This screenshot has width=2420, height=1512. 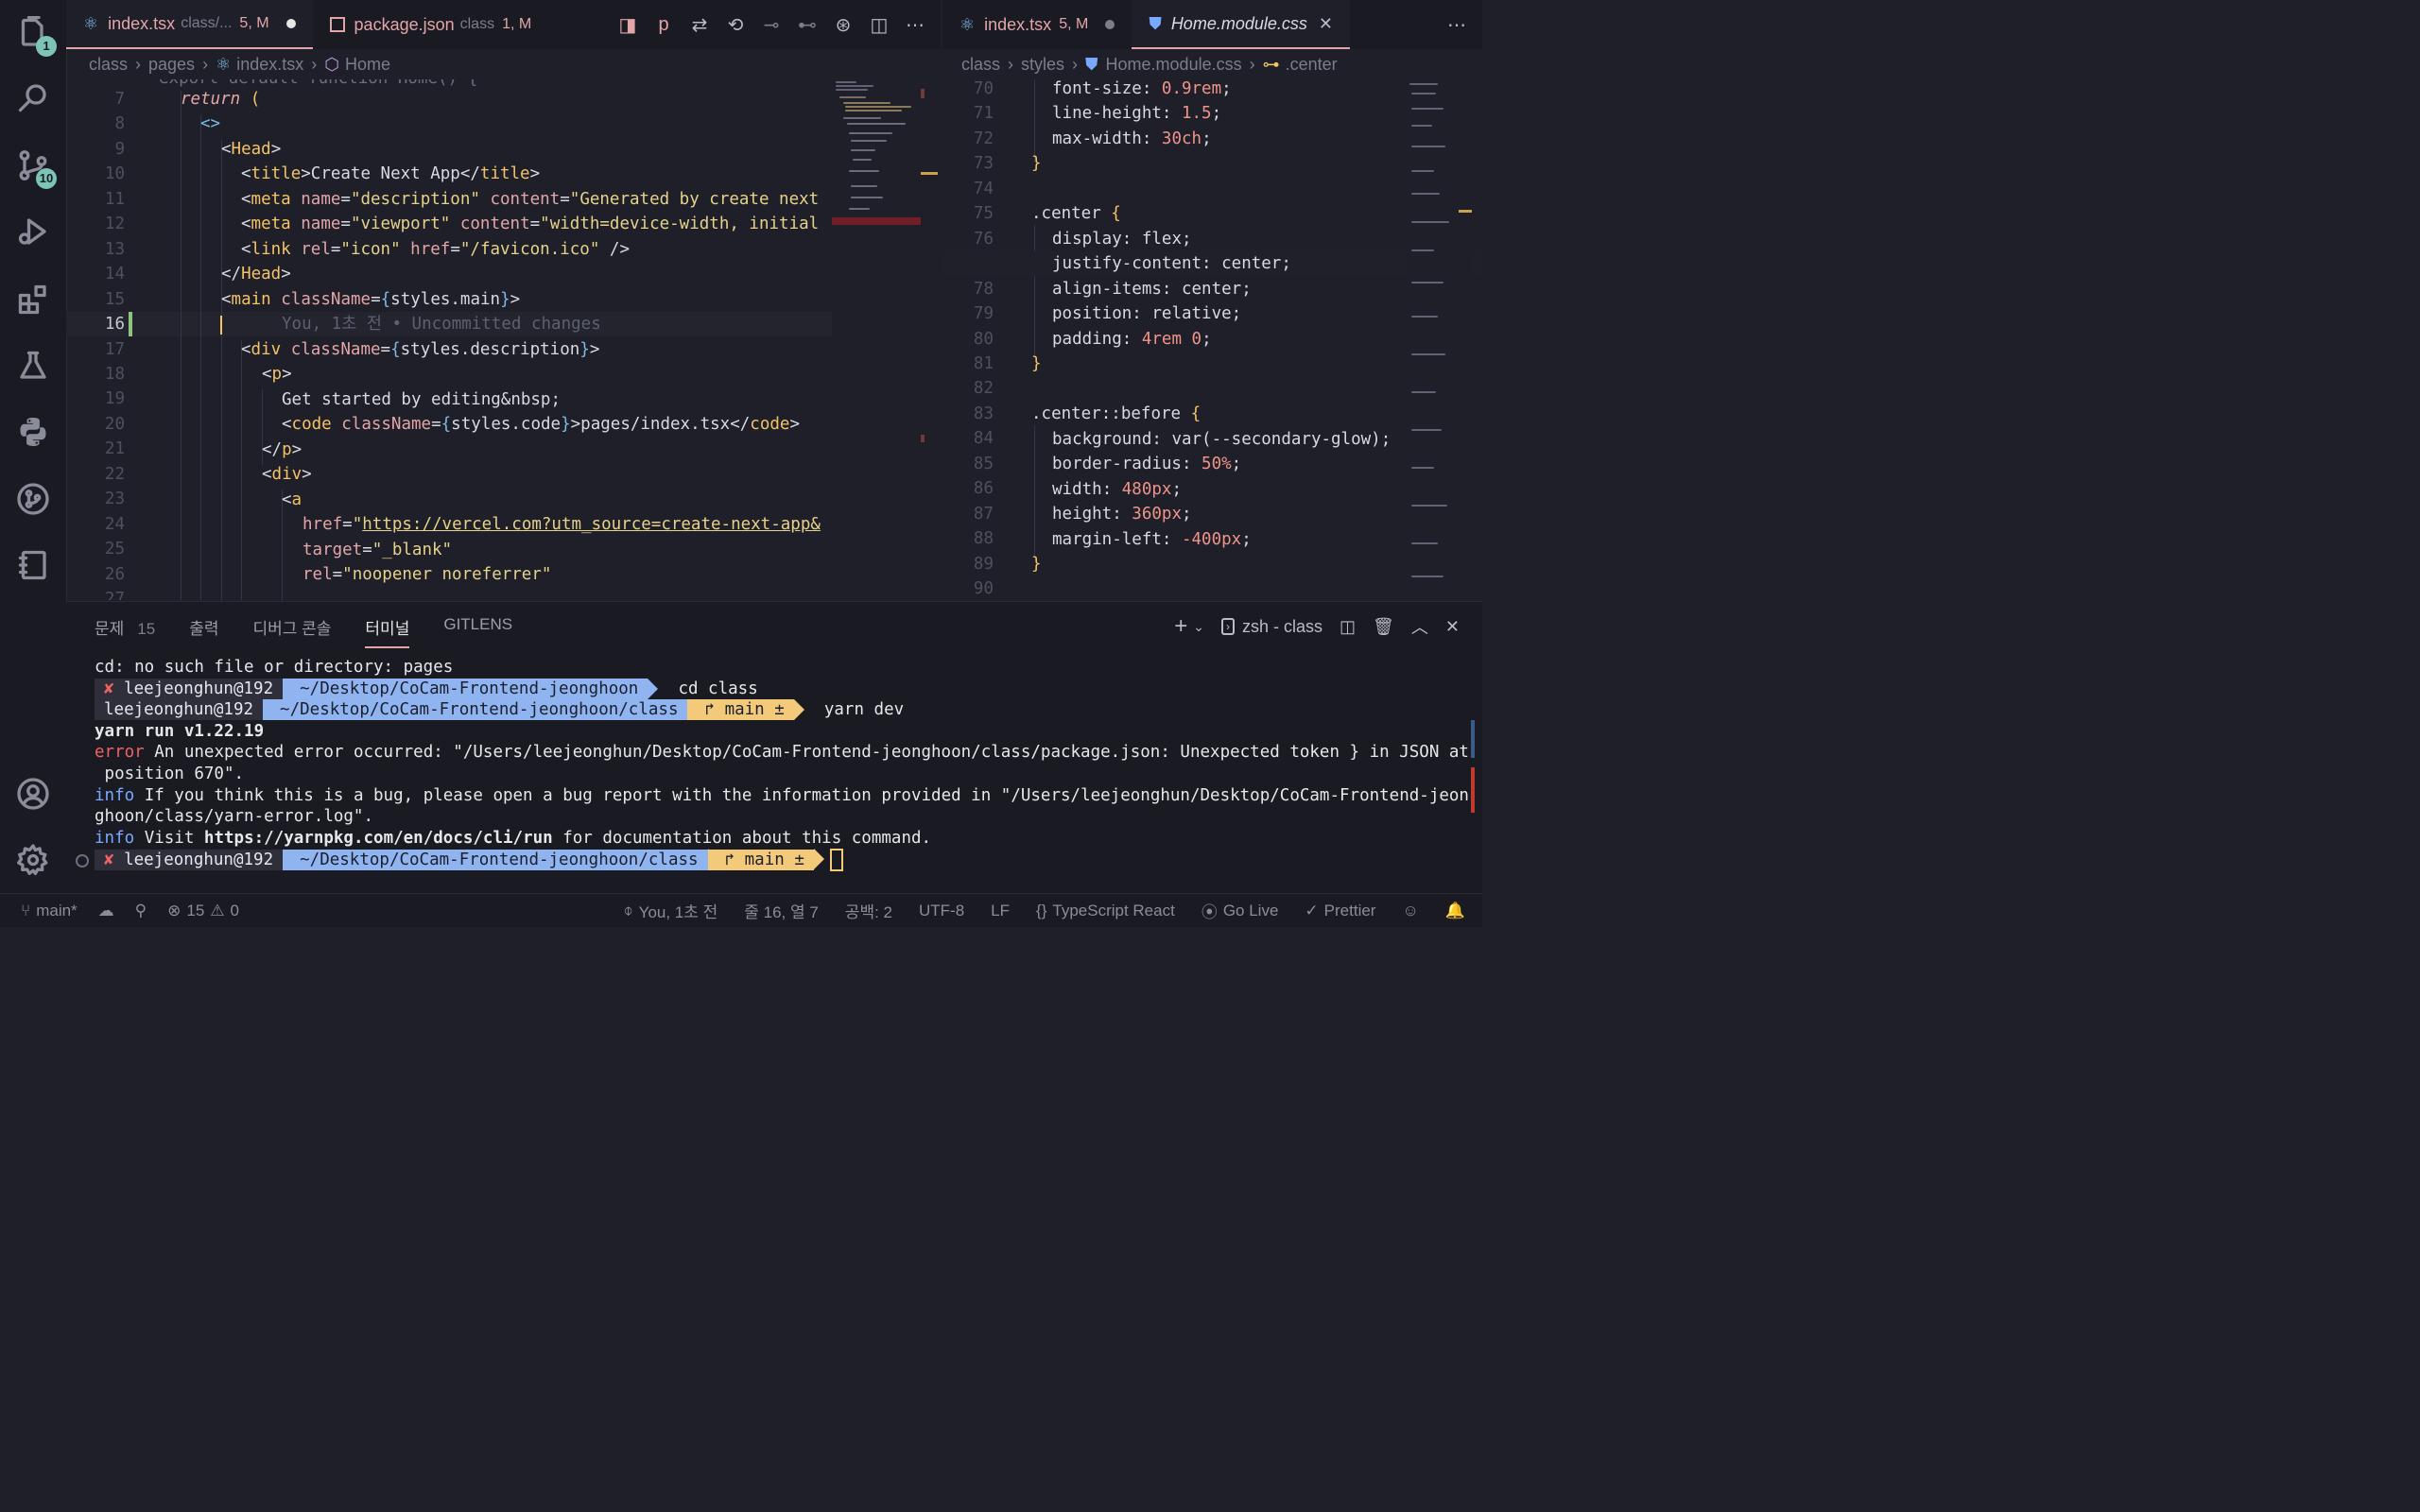 What do you see at coordinates (1105, 911) in the screenshot?
I see `language-mode: {} TypeScript React` at bounding box center [1105, 911].